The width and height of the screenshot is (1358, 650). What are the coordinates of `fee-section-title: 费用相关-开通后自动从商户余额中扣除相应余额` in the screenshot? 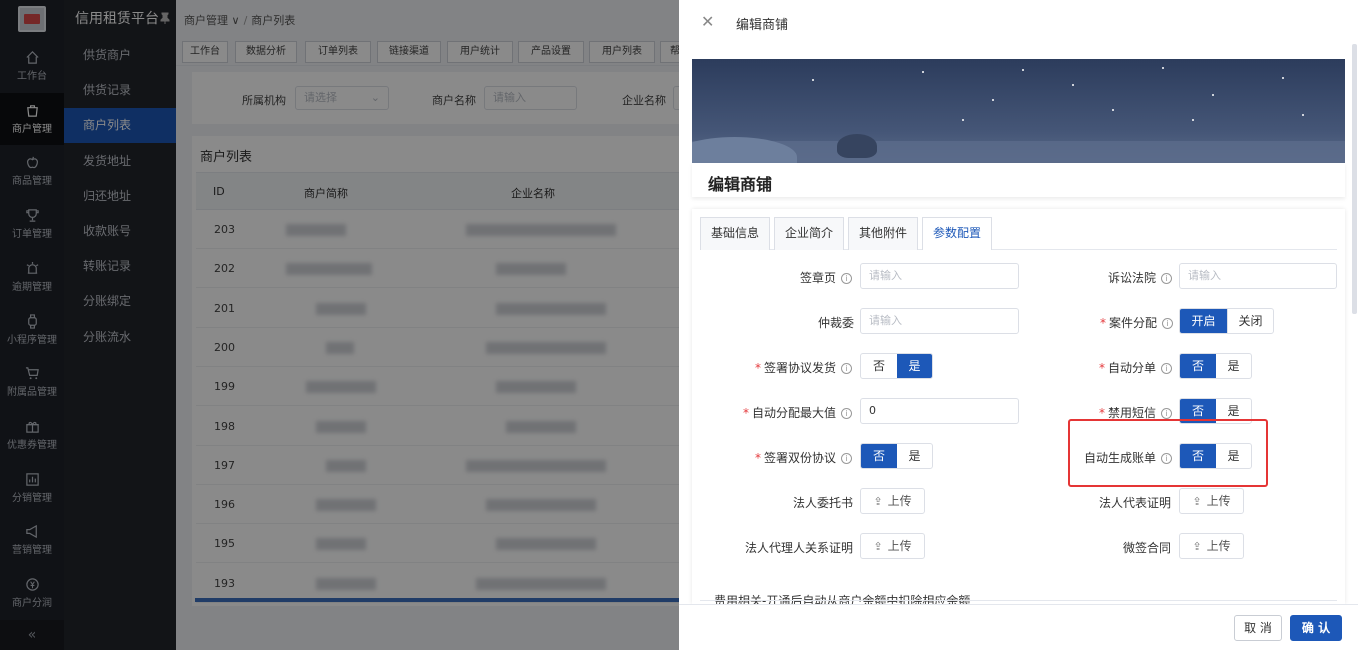 It's located at (842, 599).